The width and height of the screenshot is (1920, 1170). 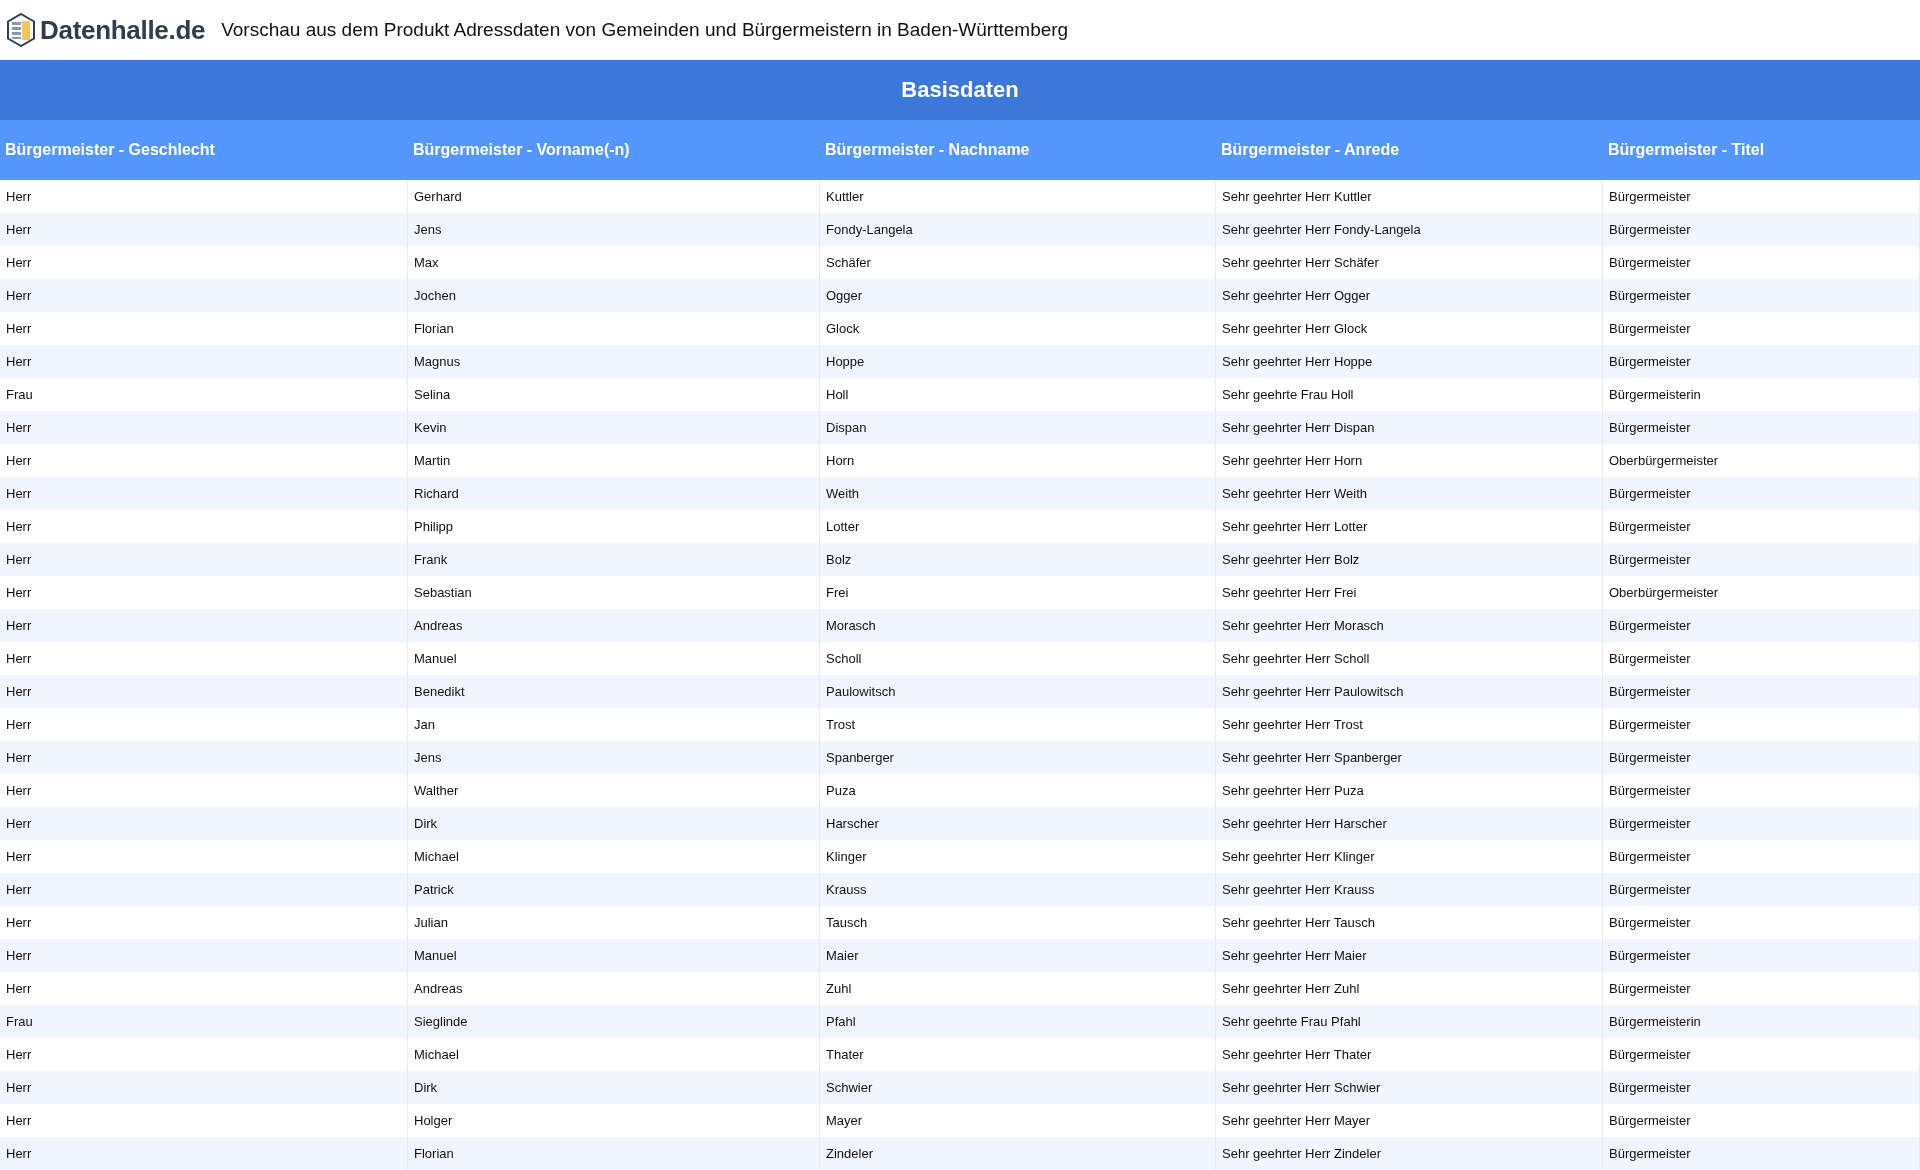 What do you see at coordinates (1018, 229) in the screenshot?
I see `table-cell: Fondy-Langela` at bounding box center [1018, 229].